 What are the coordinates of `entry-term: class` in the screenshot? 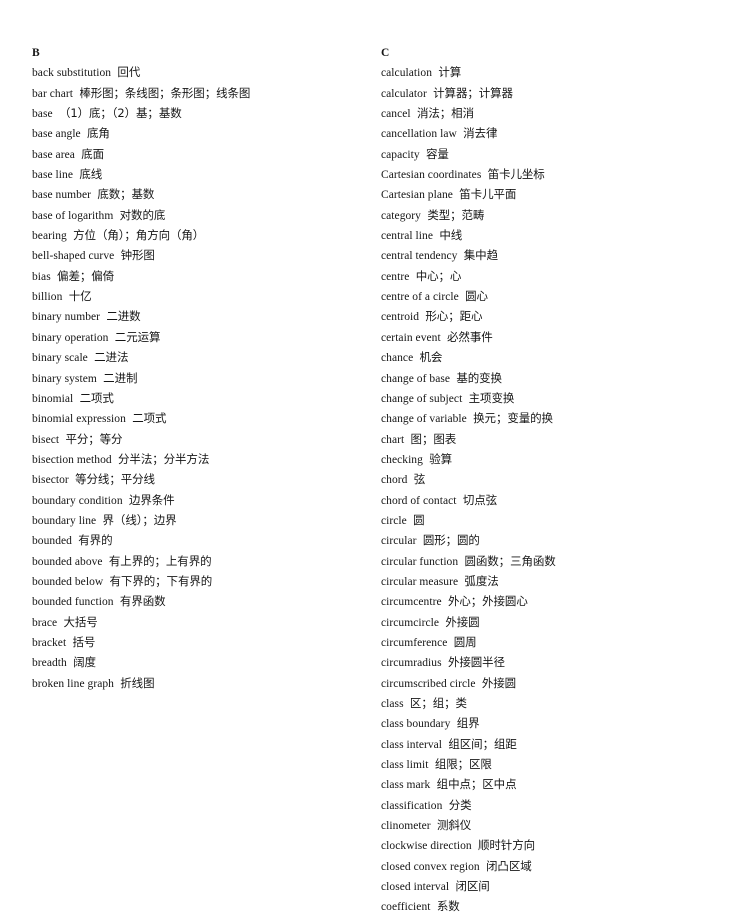 It's located at (392, 704).